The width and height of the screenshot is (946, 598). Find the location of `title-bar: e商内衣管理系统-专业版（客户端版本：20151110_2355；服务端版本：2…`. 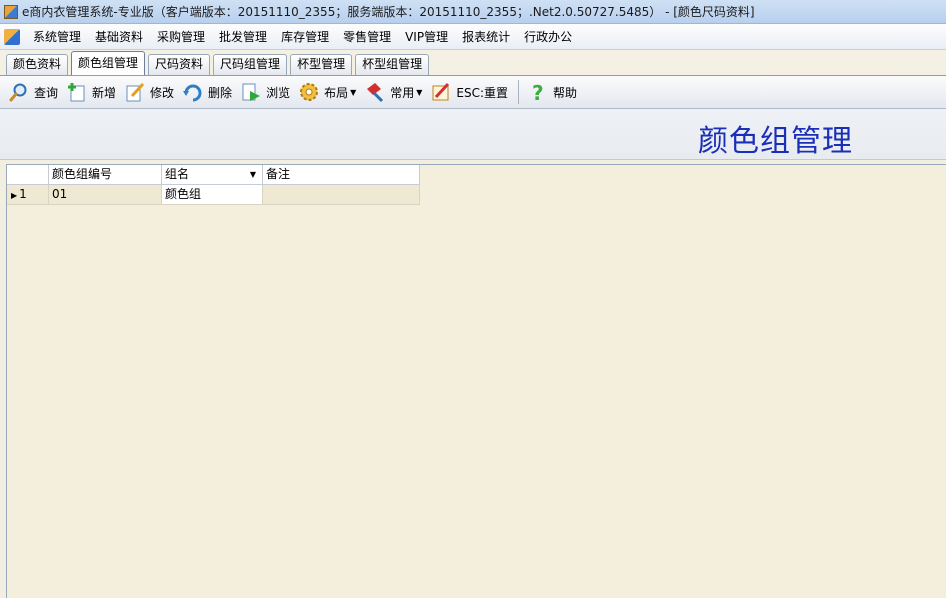

title-bar: e商内衣管理系统-专业版（客户端版本：20151110_2355；服务端版本：2… is located at coordinates (473, 12).